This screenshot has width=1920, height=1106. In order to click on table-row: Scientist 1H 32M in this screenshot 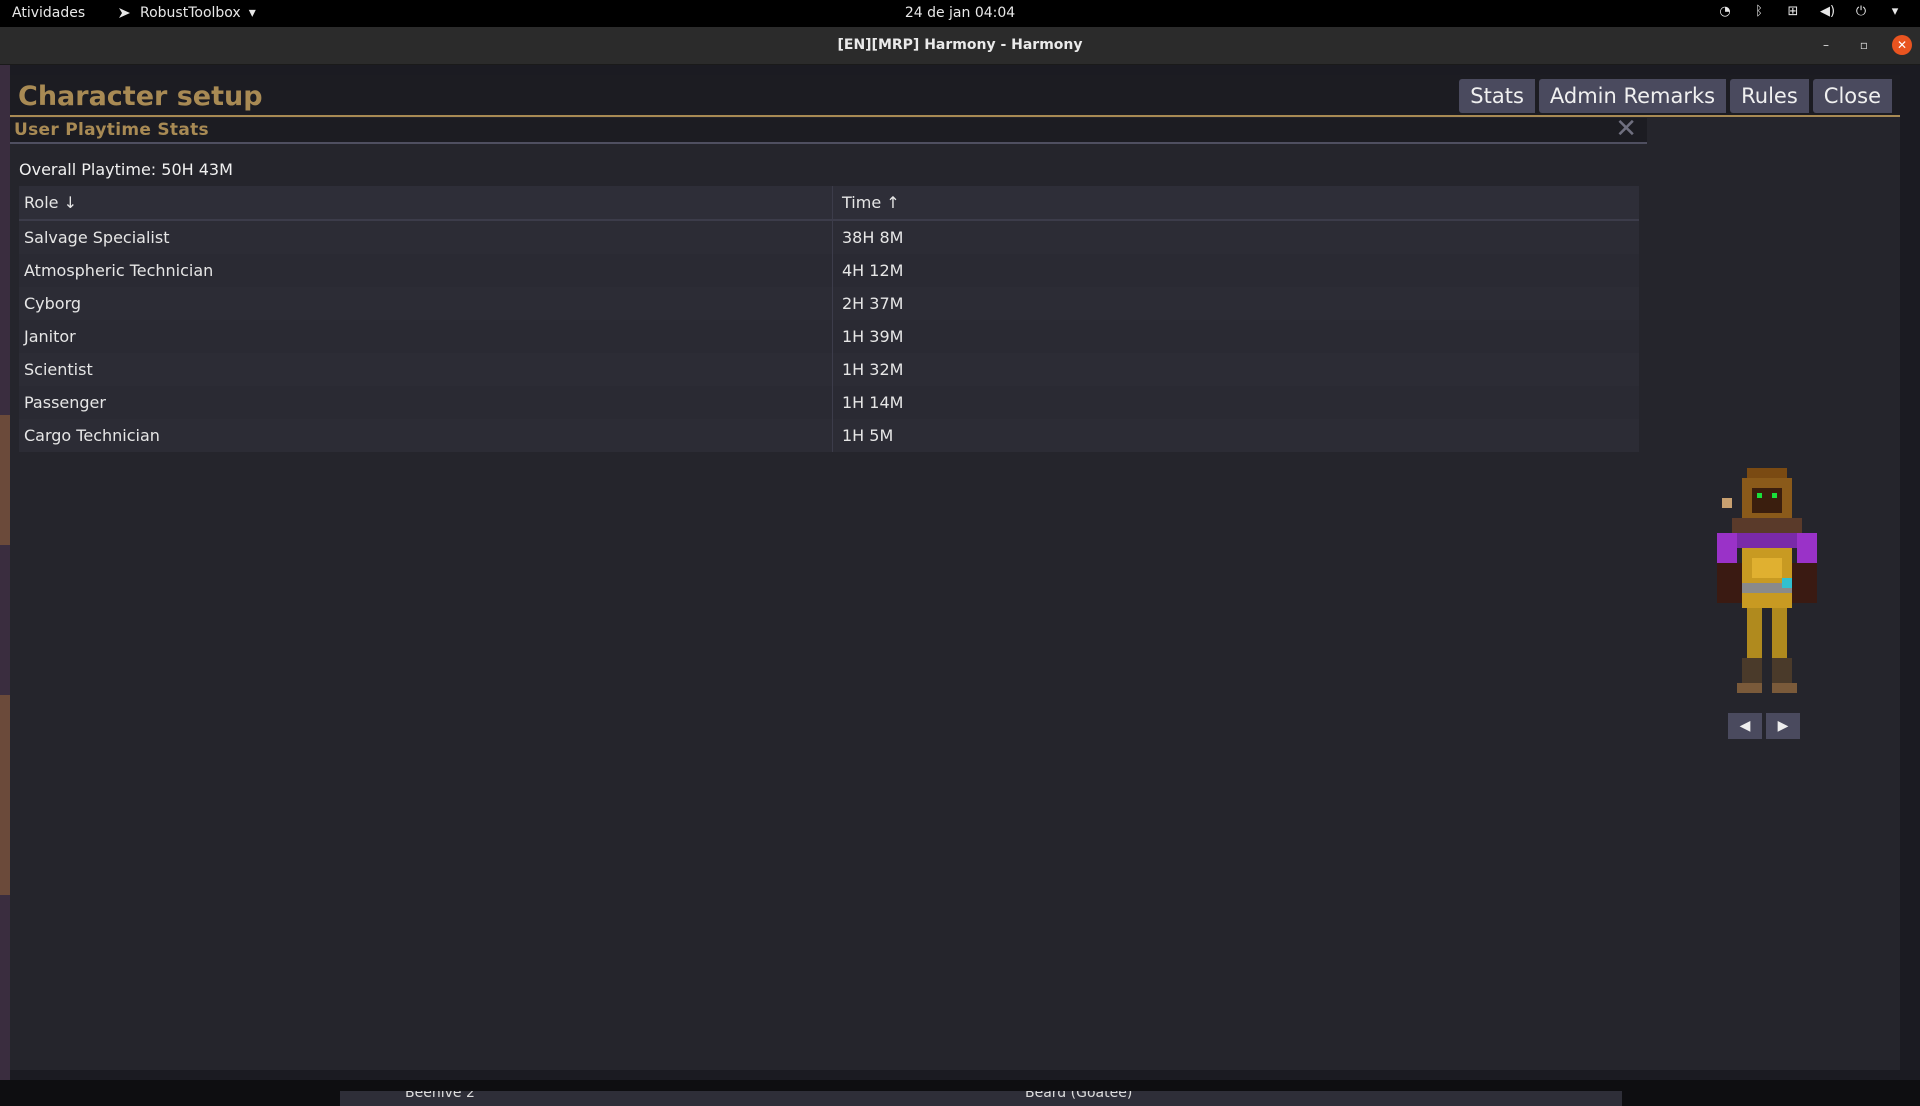, I will do `click(829, 369)`.